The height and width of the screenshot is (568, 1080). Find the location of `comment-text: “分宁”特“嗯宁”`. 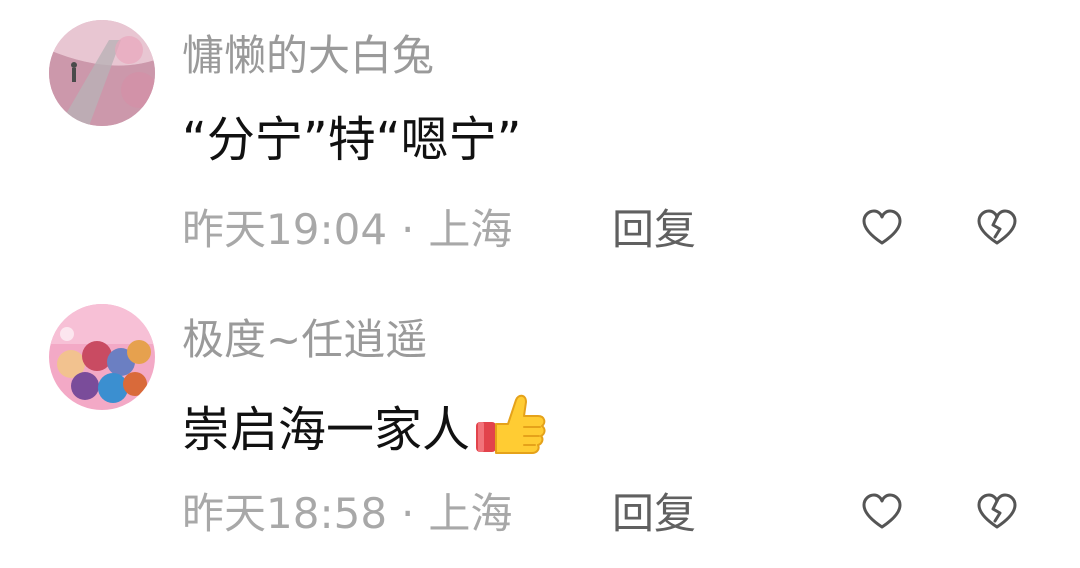

comment-text: “分宁”特“嗯宁” is located at coordinates (351, 140).